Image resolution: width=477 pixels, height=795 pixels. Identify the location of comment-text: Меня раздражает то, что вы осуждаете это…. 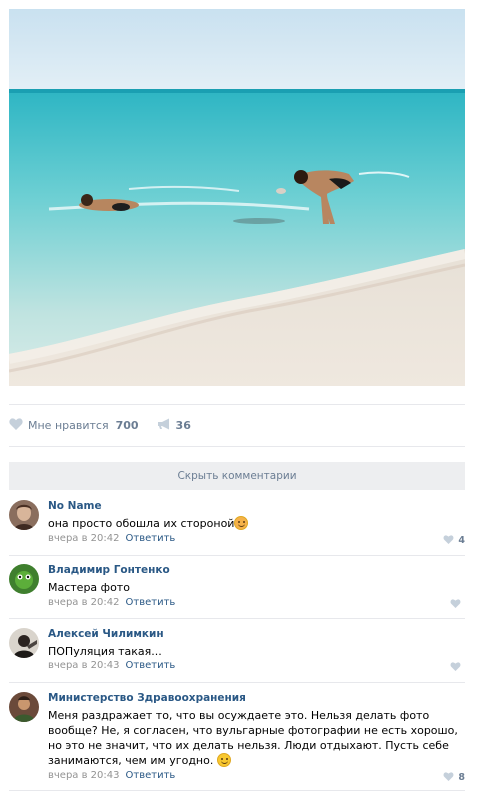
(253, 738).